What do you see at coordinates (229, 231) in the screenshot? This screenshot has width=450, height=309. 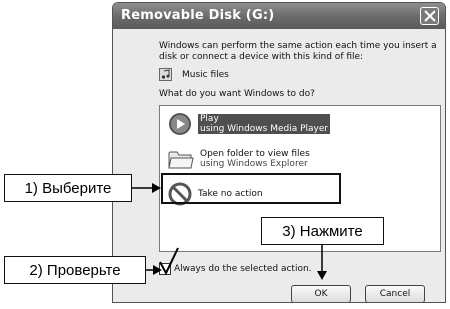 I see `annotation-arrows` at bounding box center [229, 231].